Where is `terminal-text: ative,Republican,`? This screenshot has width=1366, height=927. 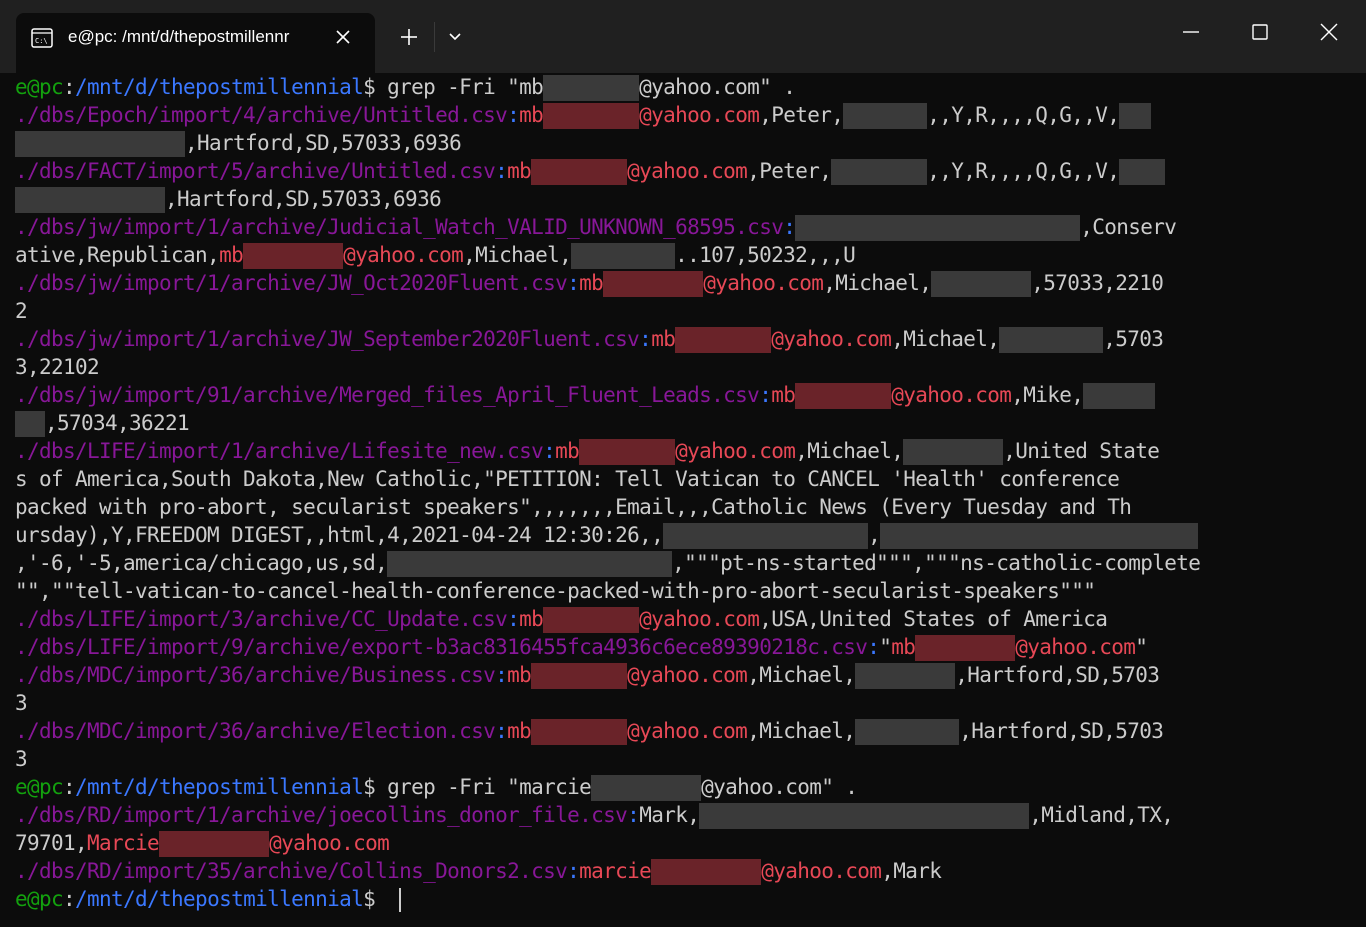
terminal-text: ative,Republican, is located at coordinates (117, 255).